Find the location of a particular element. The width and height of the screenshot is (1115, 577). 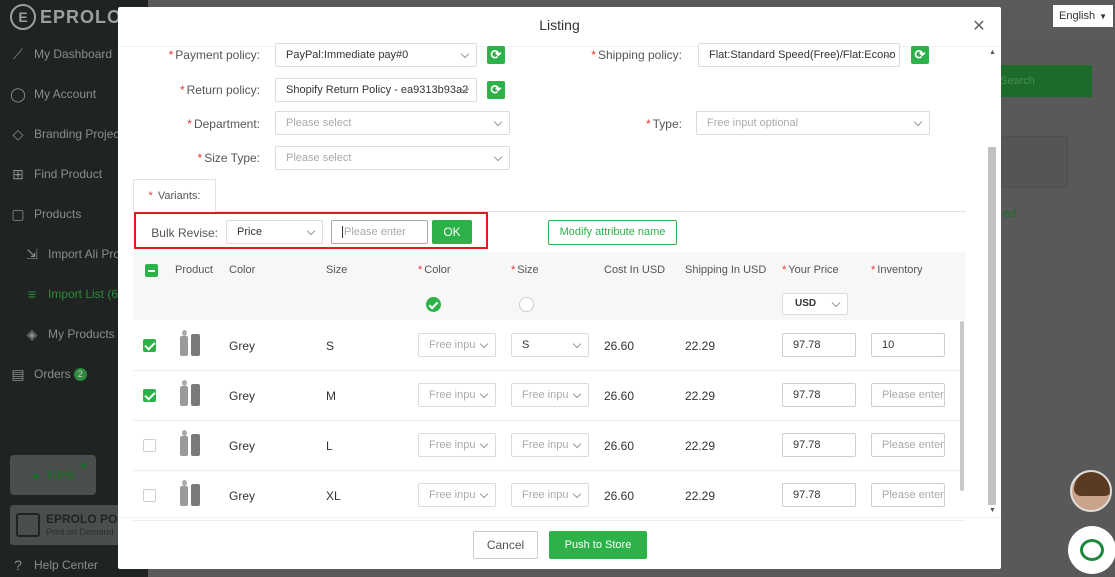

modal-scrollbar: ▲ ▼ is located at coordinates (992, 282).